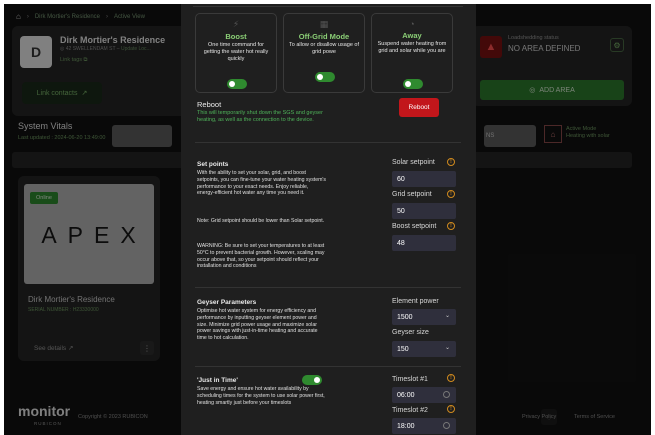  Describe the element at coordinates (424, 317) in the screenshot. I see `element-power-select: 1500 ⌄` at that location.